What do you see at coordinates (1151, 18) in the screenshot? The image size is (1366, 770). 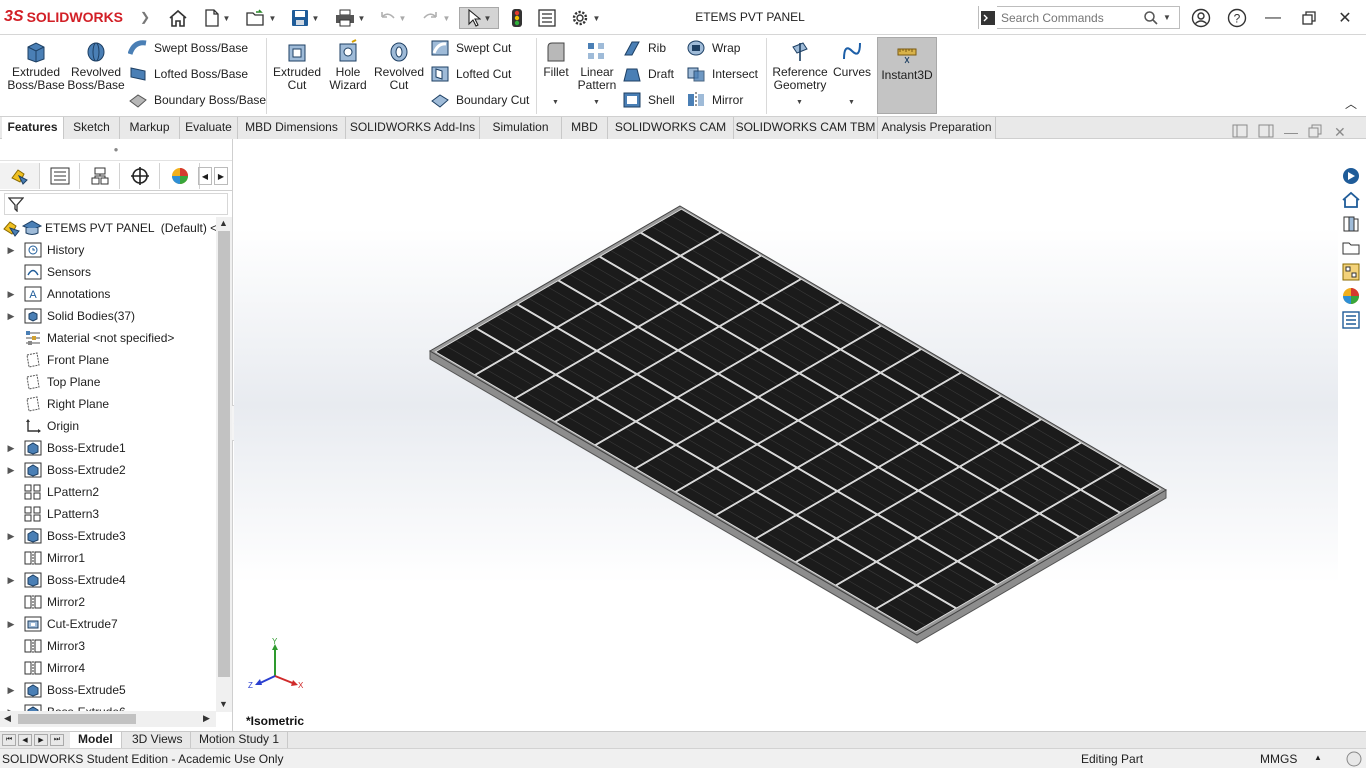 I see `search-icon` at bounding box center [1151, 18].